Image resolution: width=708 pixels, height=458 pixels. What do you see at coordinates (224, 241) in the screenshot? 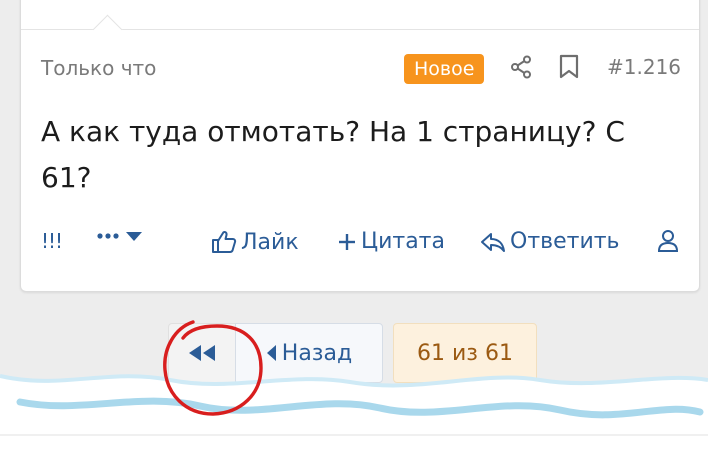
I see `thumbs-up-icon` at bounding box center [224, 241].